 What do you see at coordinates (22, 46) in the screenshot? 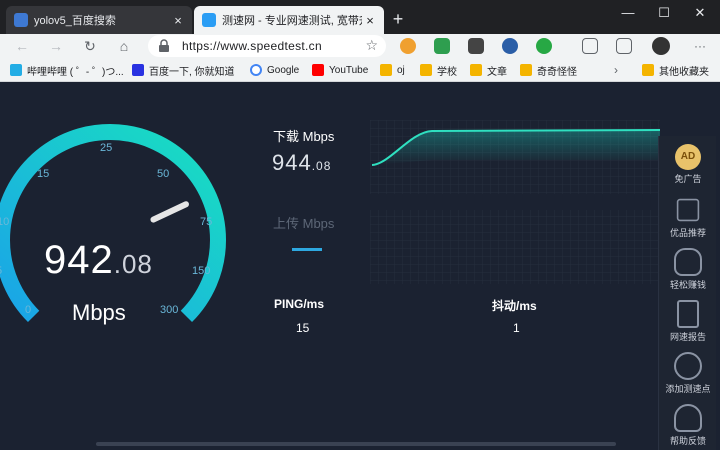
I see `back-button: ←` at bounding box center [22, 46].